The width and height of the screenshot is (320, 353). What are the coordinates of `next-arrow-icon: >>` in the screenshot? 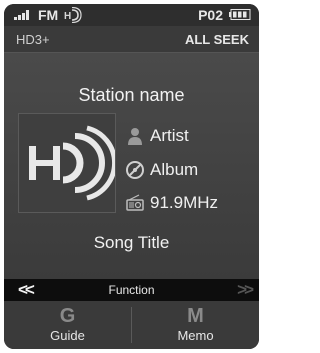 It's located at (245, 290).